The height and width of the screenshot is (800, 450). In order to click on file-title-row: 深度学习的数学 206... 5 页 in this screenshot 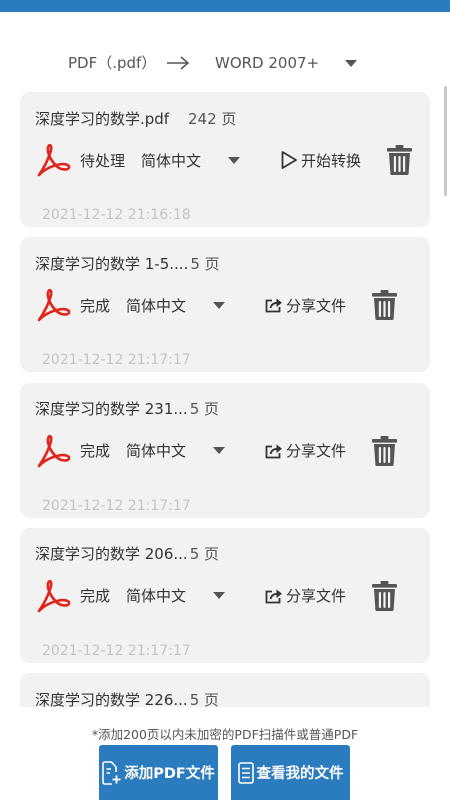, I will do `click(127, 554)`.